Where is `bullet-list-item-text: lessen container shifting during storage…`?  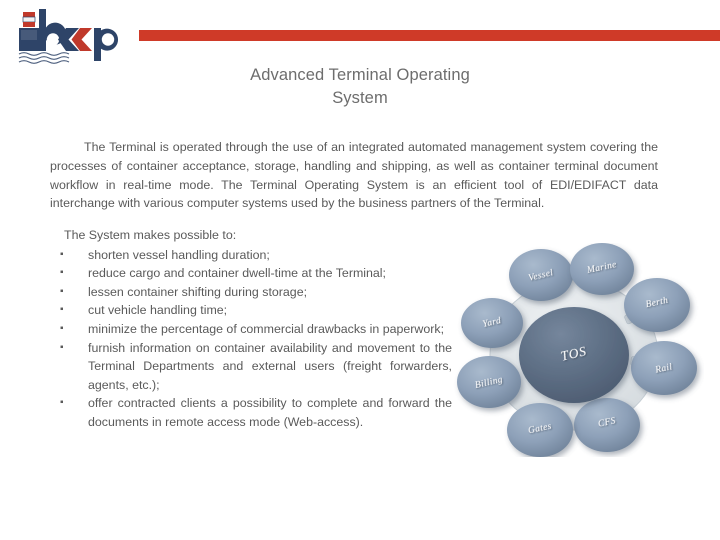 bullet-list-item-text: lessen container shifting during storage… is located at coordinates (198, 291).